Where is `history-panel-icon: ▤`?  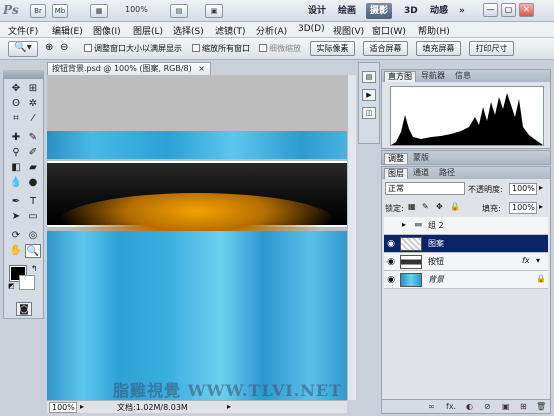
history-panel-icon: ▤ is located at coordinates (369, 77).